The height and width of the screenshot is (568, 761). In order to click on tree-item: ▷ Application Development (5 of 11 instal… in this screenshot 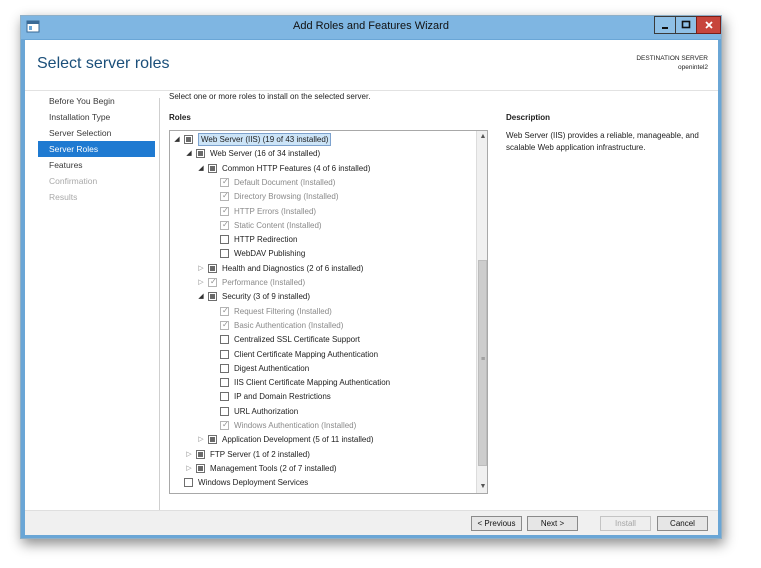, I will do `click(323, 440)`.